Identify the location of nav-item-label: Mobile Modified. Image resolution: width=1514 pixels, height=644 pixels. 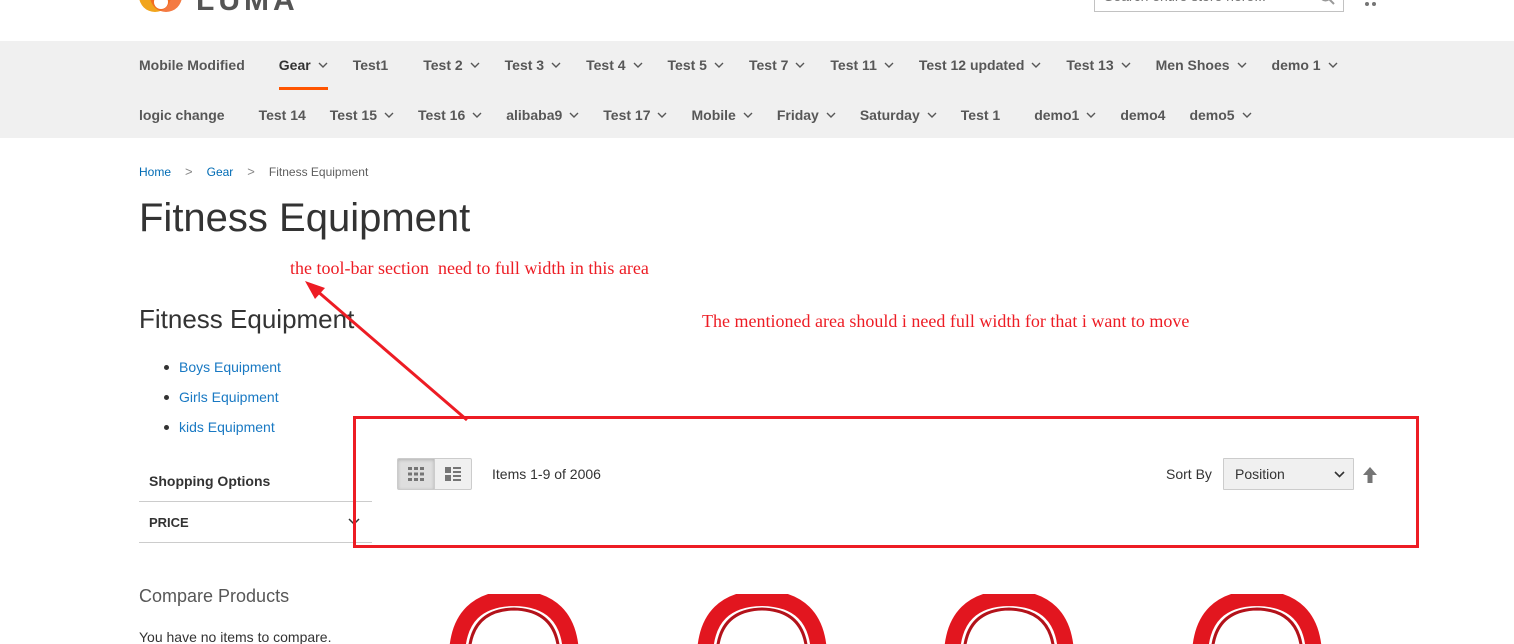
(192, 65).